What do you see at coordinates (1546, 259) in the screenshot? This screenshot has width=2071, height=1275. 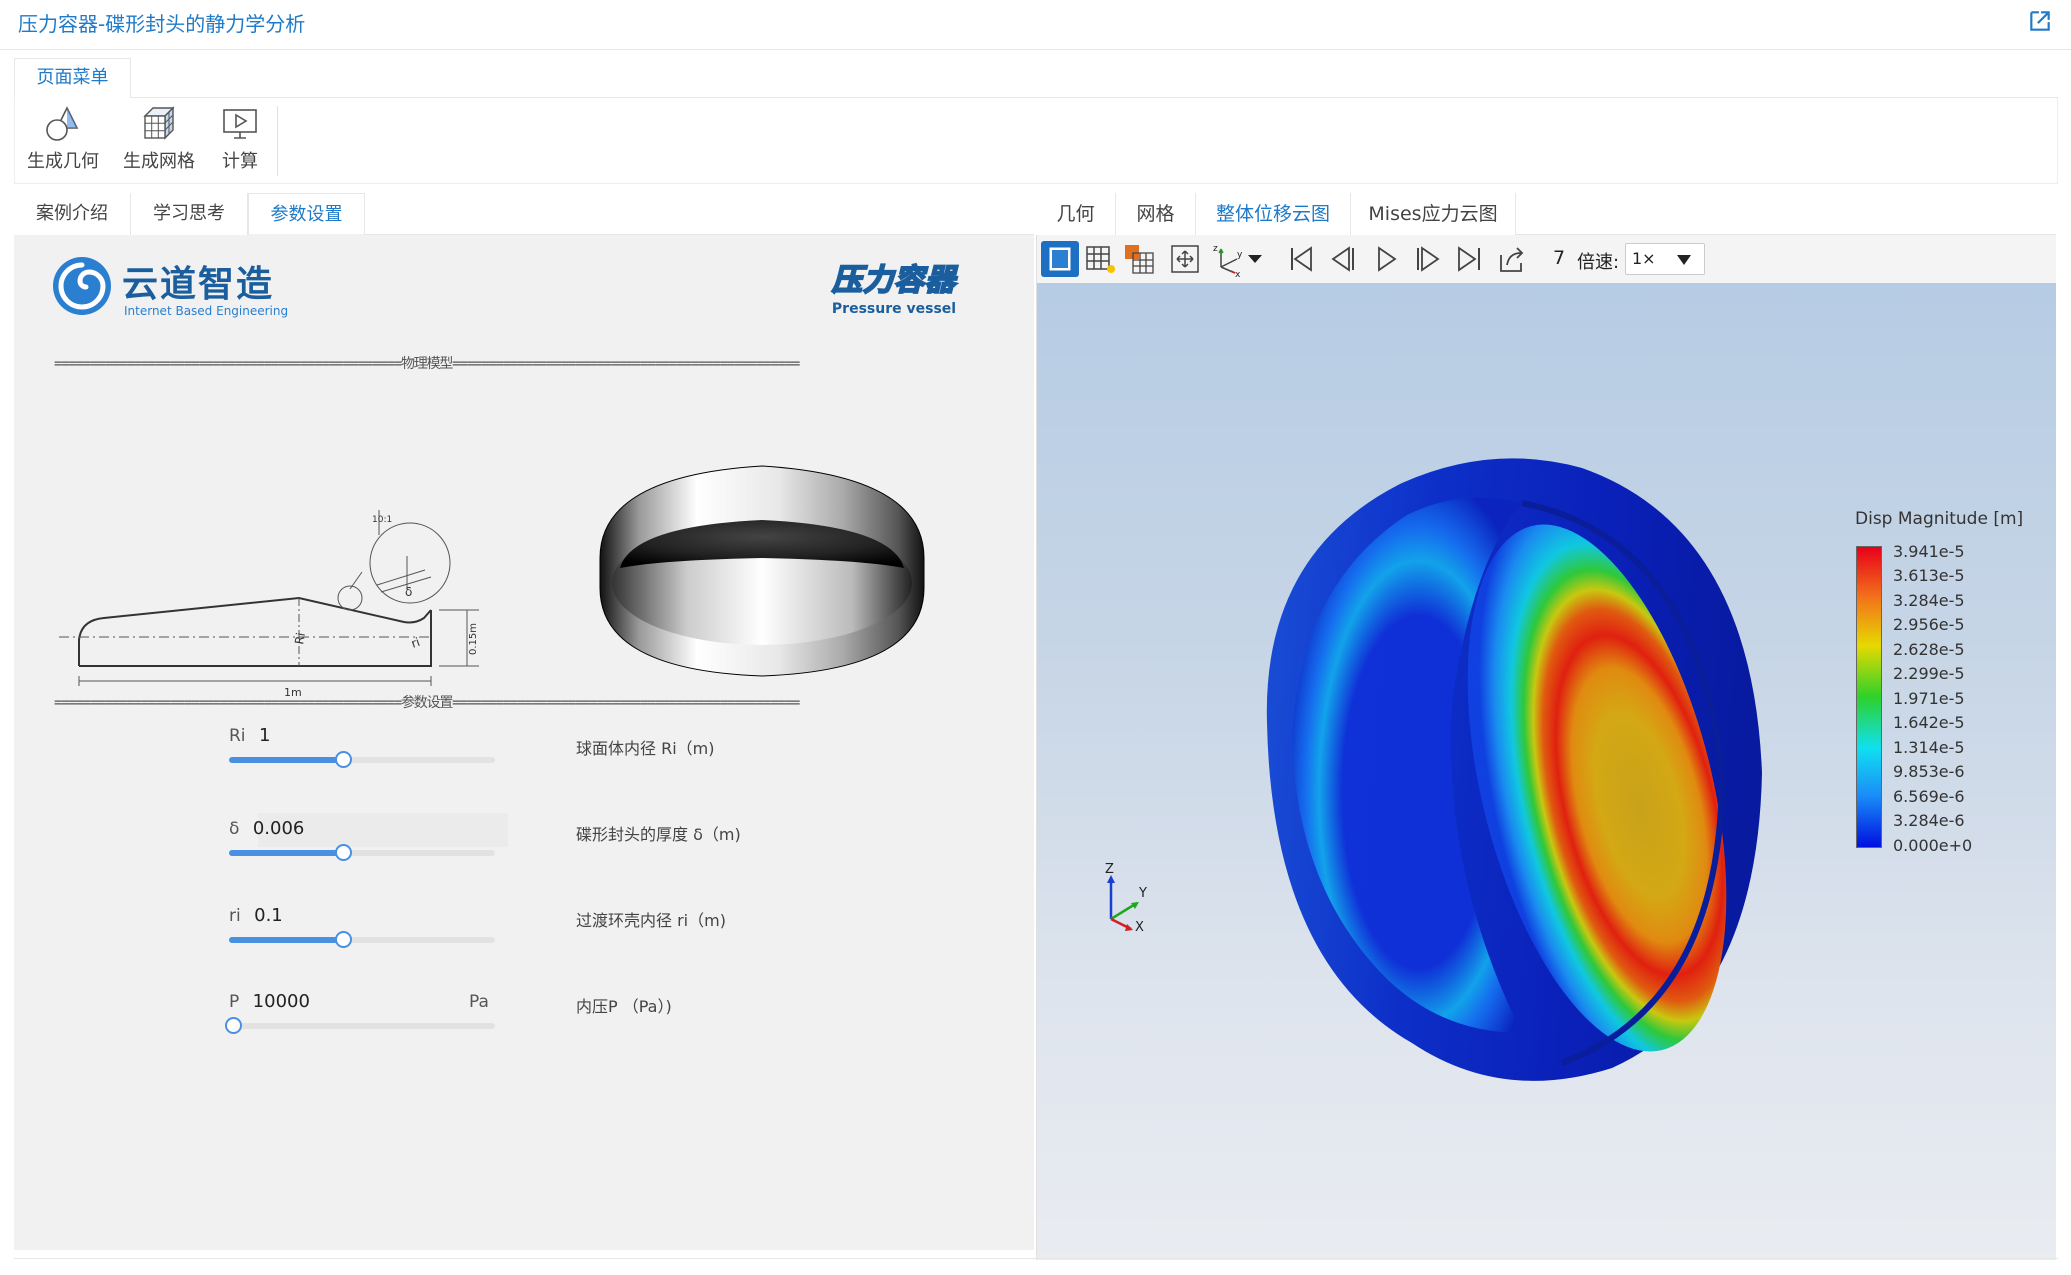 I see `viewer-toolbar: zyx 7 倍速: 1×` at bounding box center [1546, 259].